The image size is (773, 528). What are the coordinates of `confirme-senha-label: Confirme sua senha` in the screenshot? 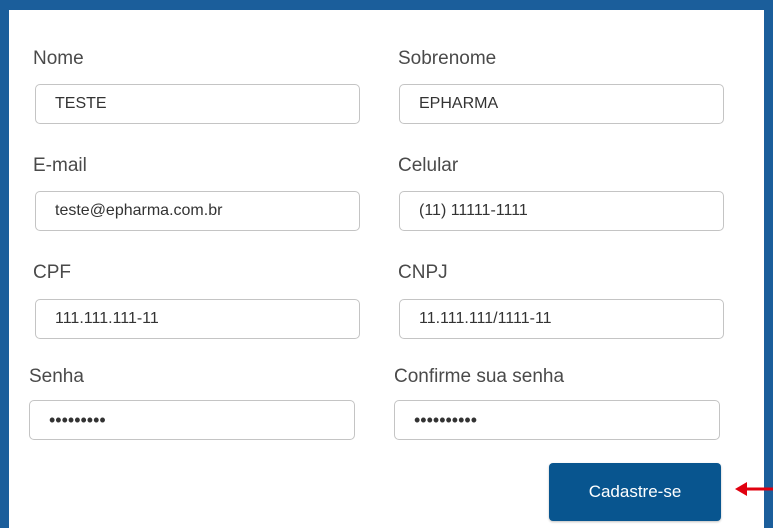 It's located at (479, 376).